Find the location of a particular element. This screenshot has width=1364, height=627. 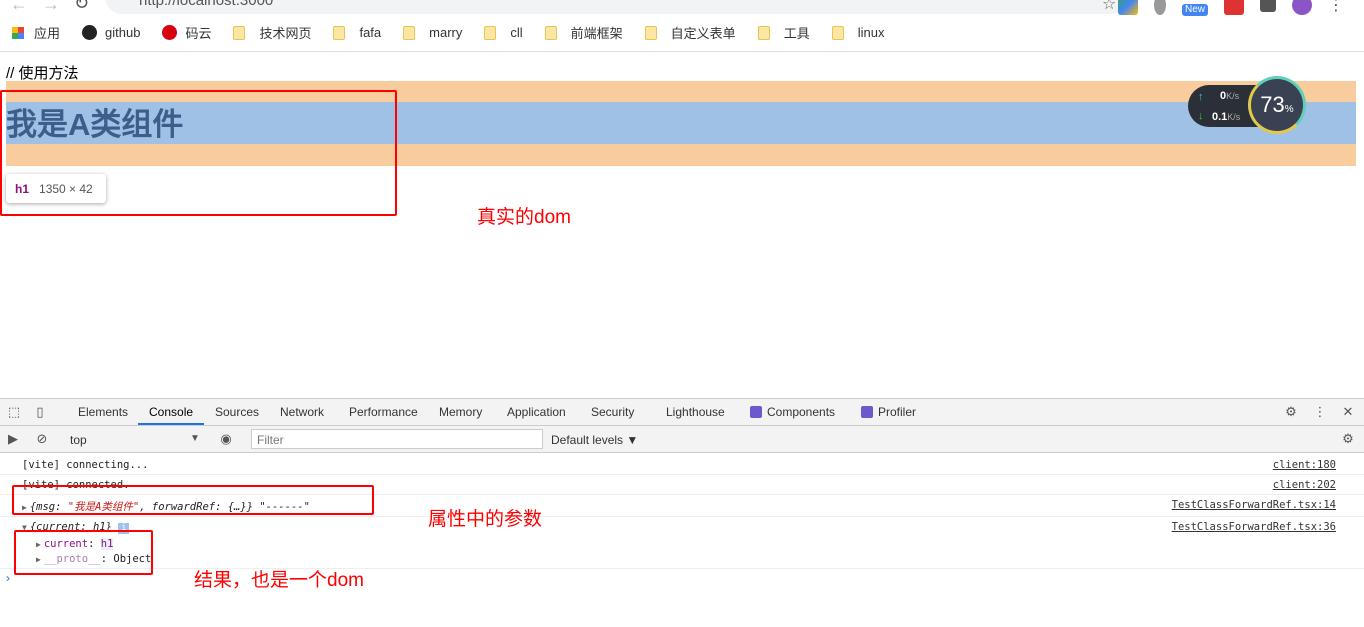

tree-item: ▶ current: h1 is located at coordinates (693, 544).